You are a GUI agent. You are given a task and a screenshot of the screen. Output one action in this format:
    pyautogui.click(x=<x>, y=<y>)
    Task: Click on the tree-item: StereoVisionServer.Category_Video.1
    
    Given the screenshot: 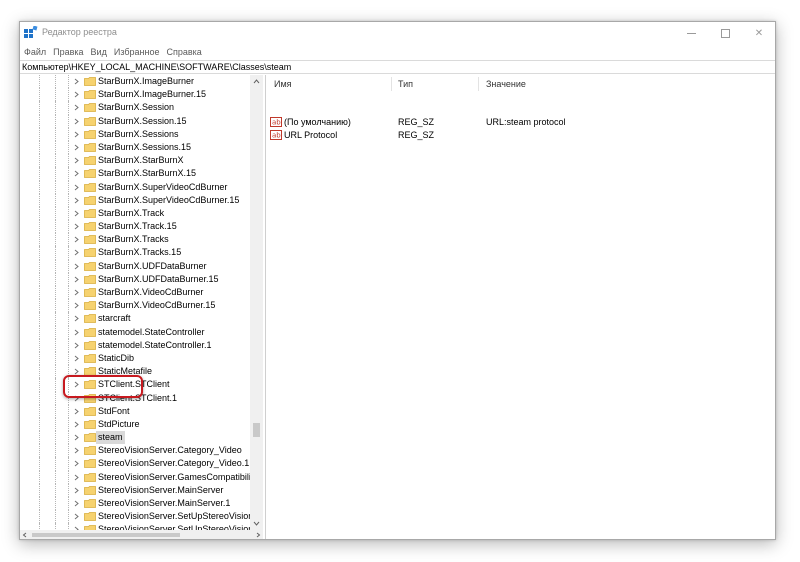 What is the action you would take?
    pyautogui.click(x=135, y=464)
    